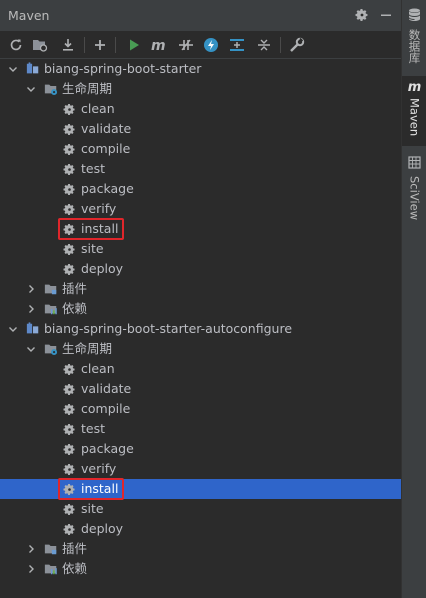 This screenshot has width=426, height=598. I want to click on tool-window-title: Maven, so click(29, 15).